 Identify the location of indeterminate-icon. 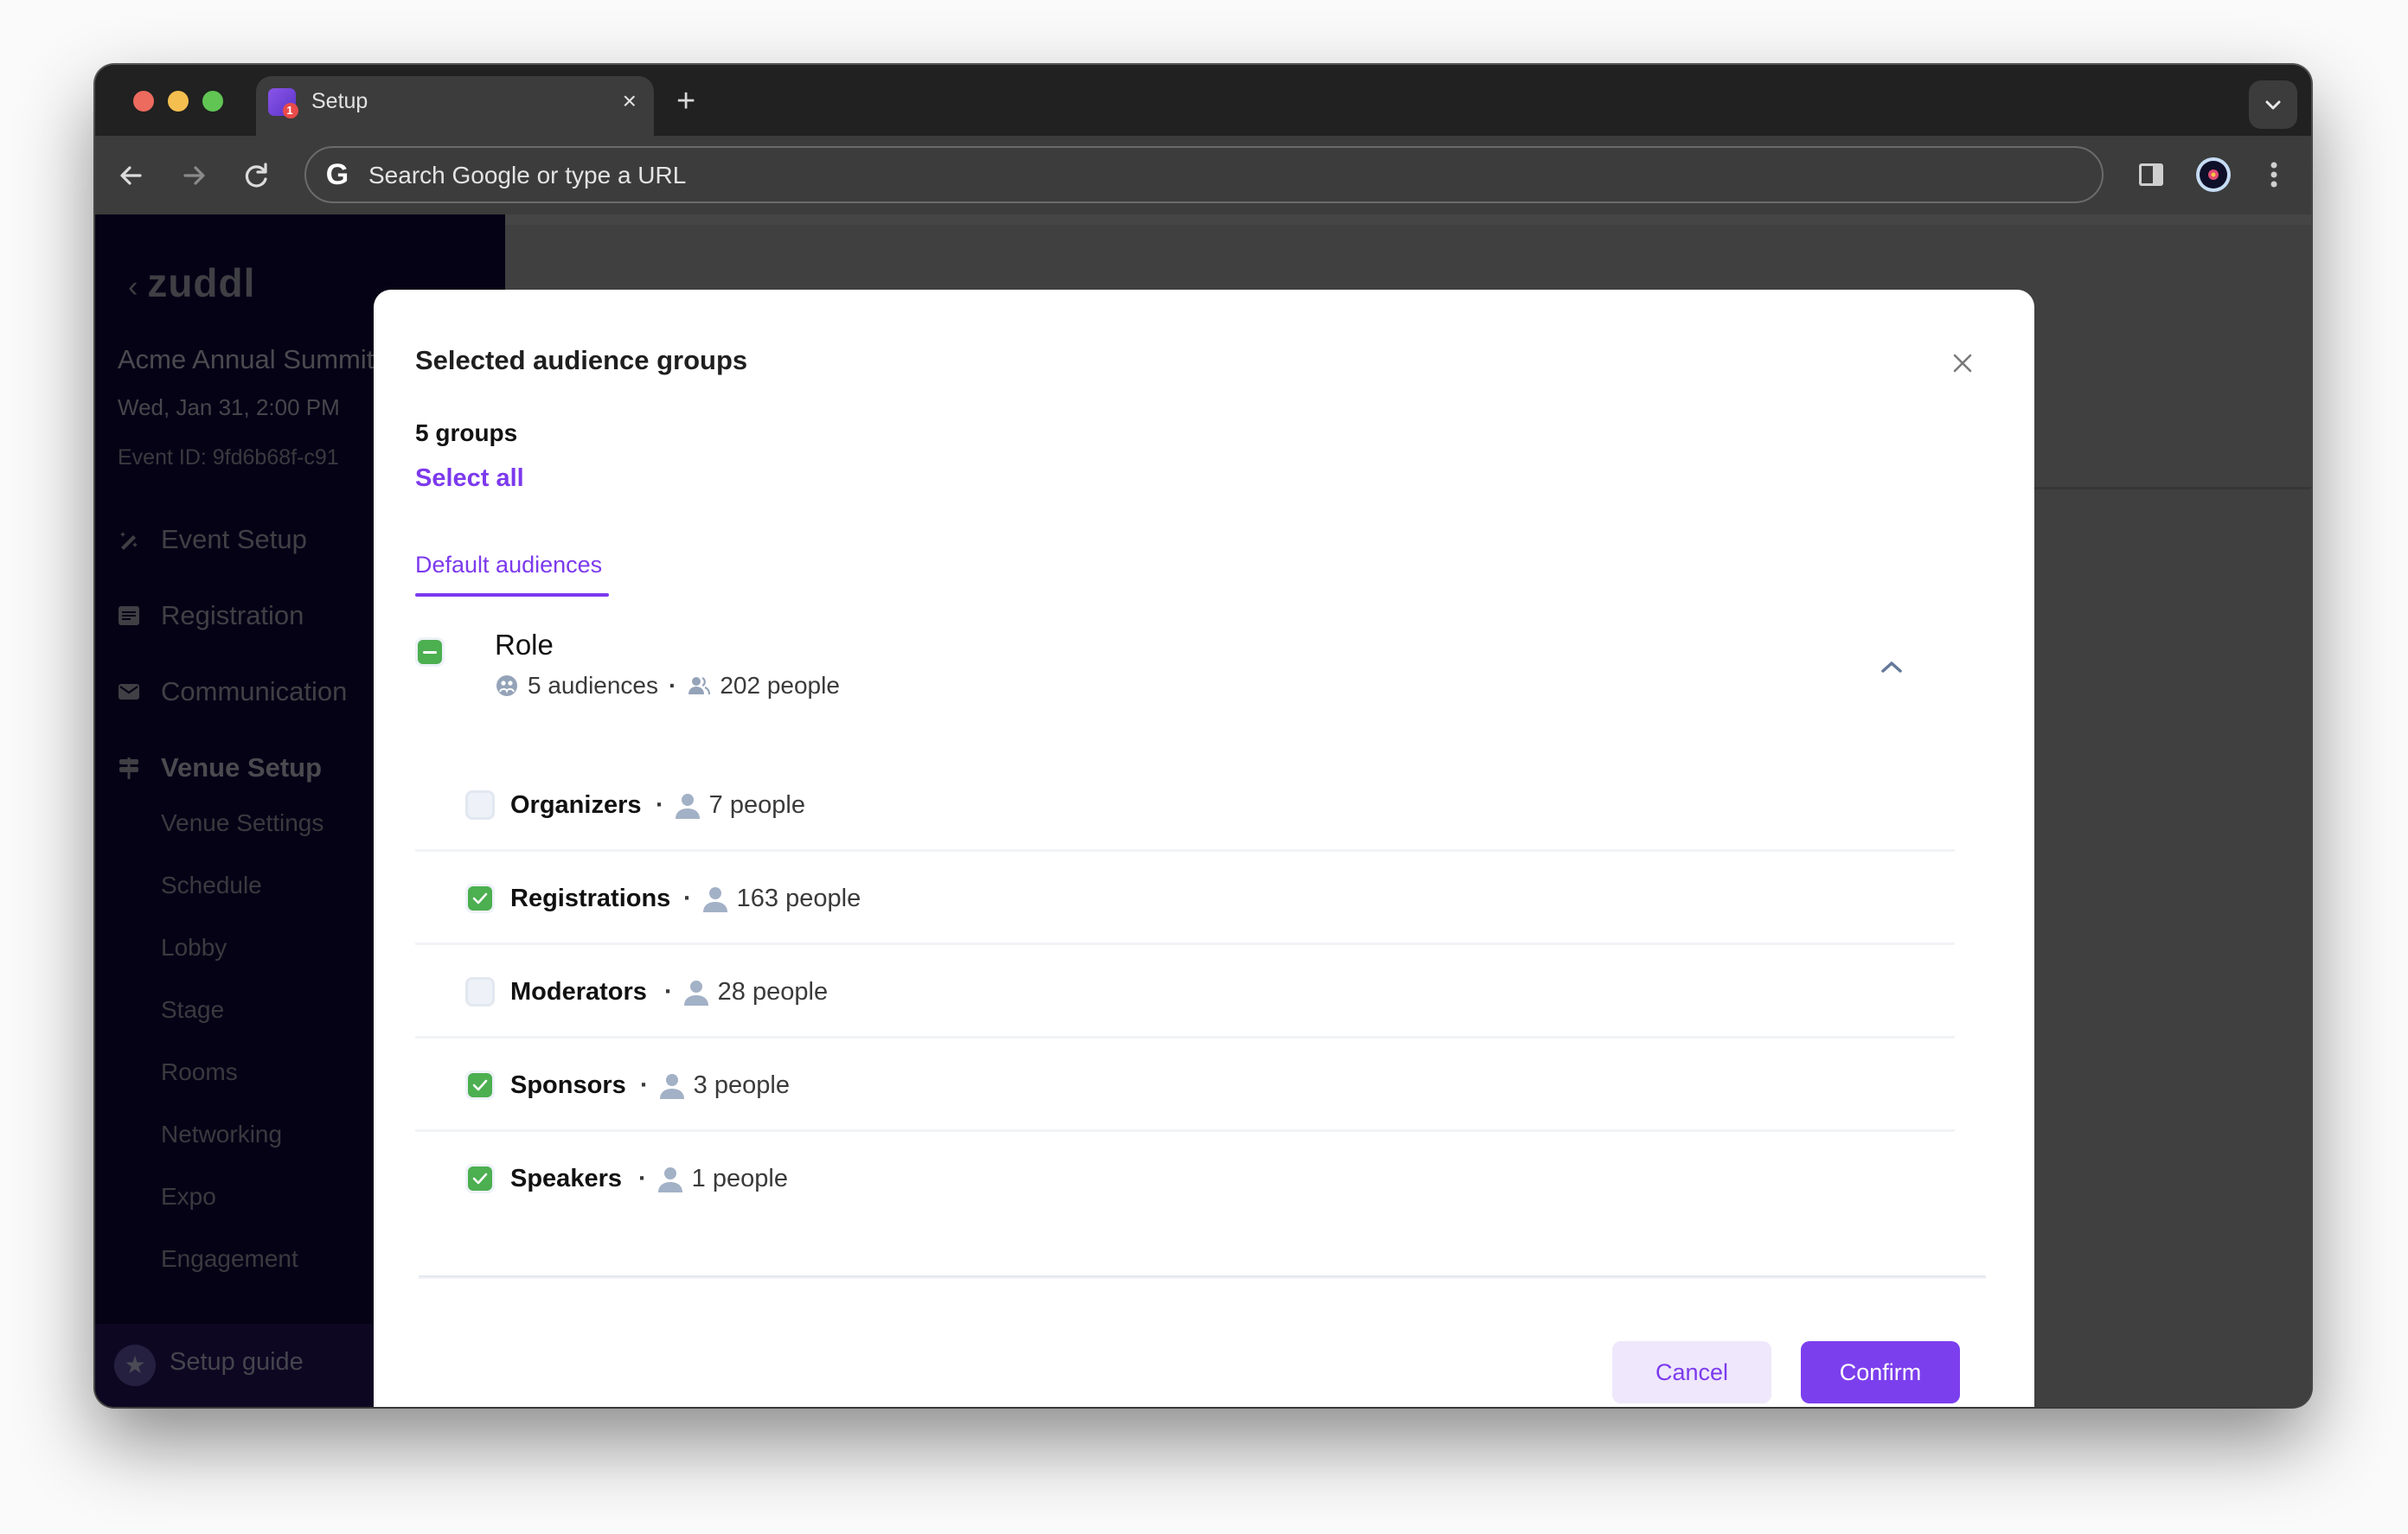
(430, 652).